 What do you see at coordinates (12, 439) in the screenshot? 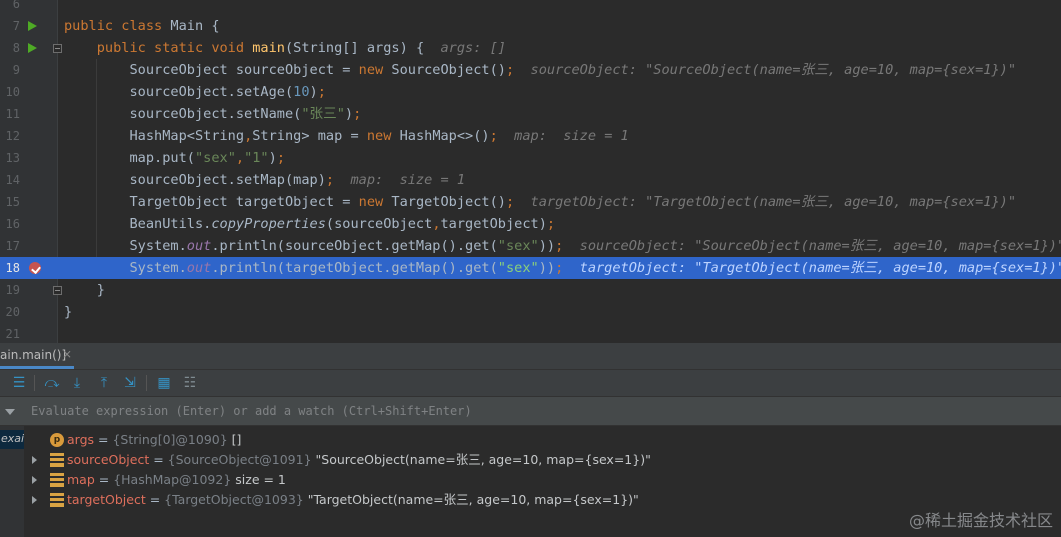
I see `frame-item: exai` at bounding box center [12, 439].